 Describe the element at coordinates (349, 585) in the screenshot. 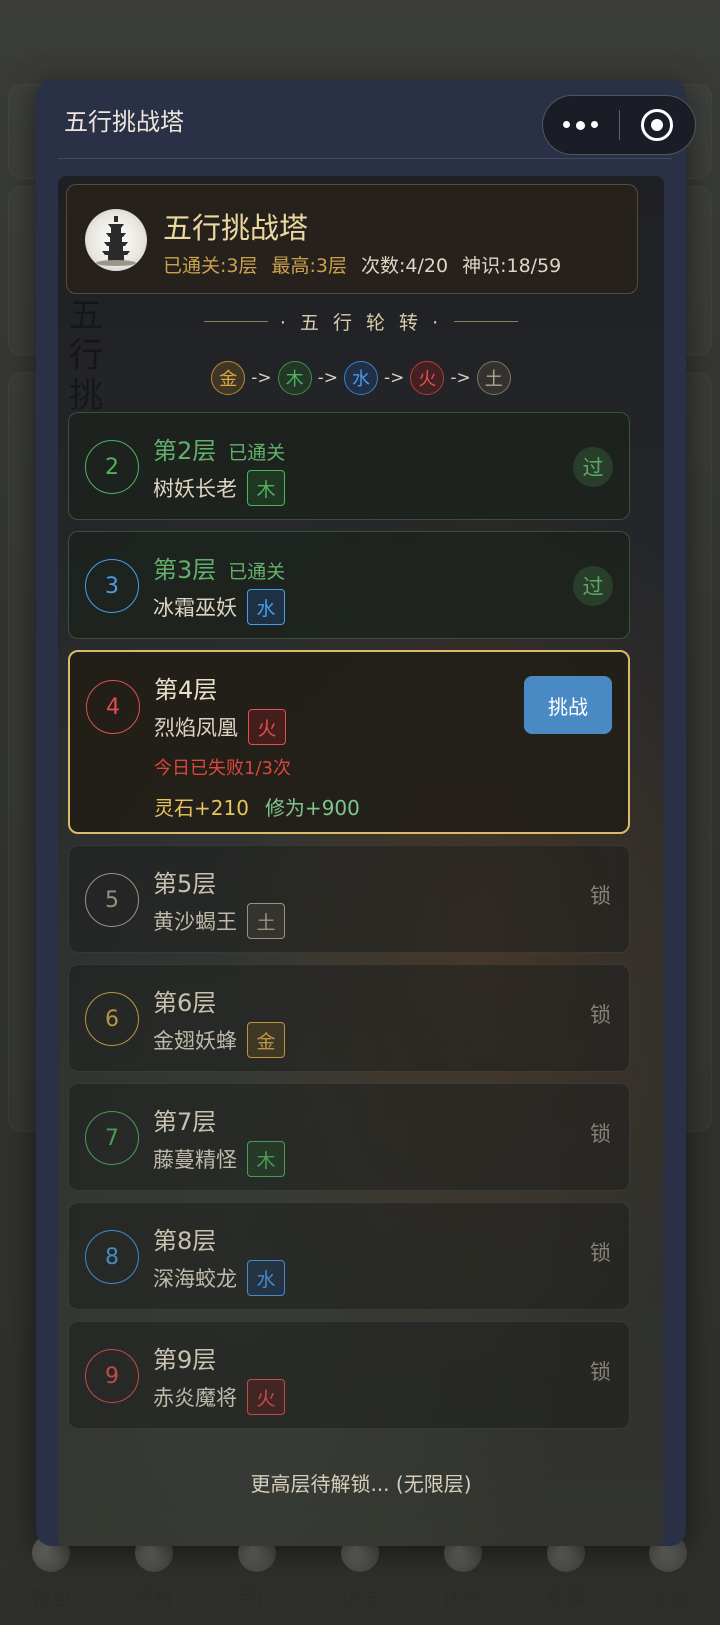

I see `level-card: 3 第3层 已通关 冰霜巫妖 水 过` at that location.